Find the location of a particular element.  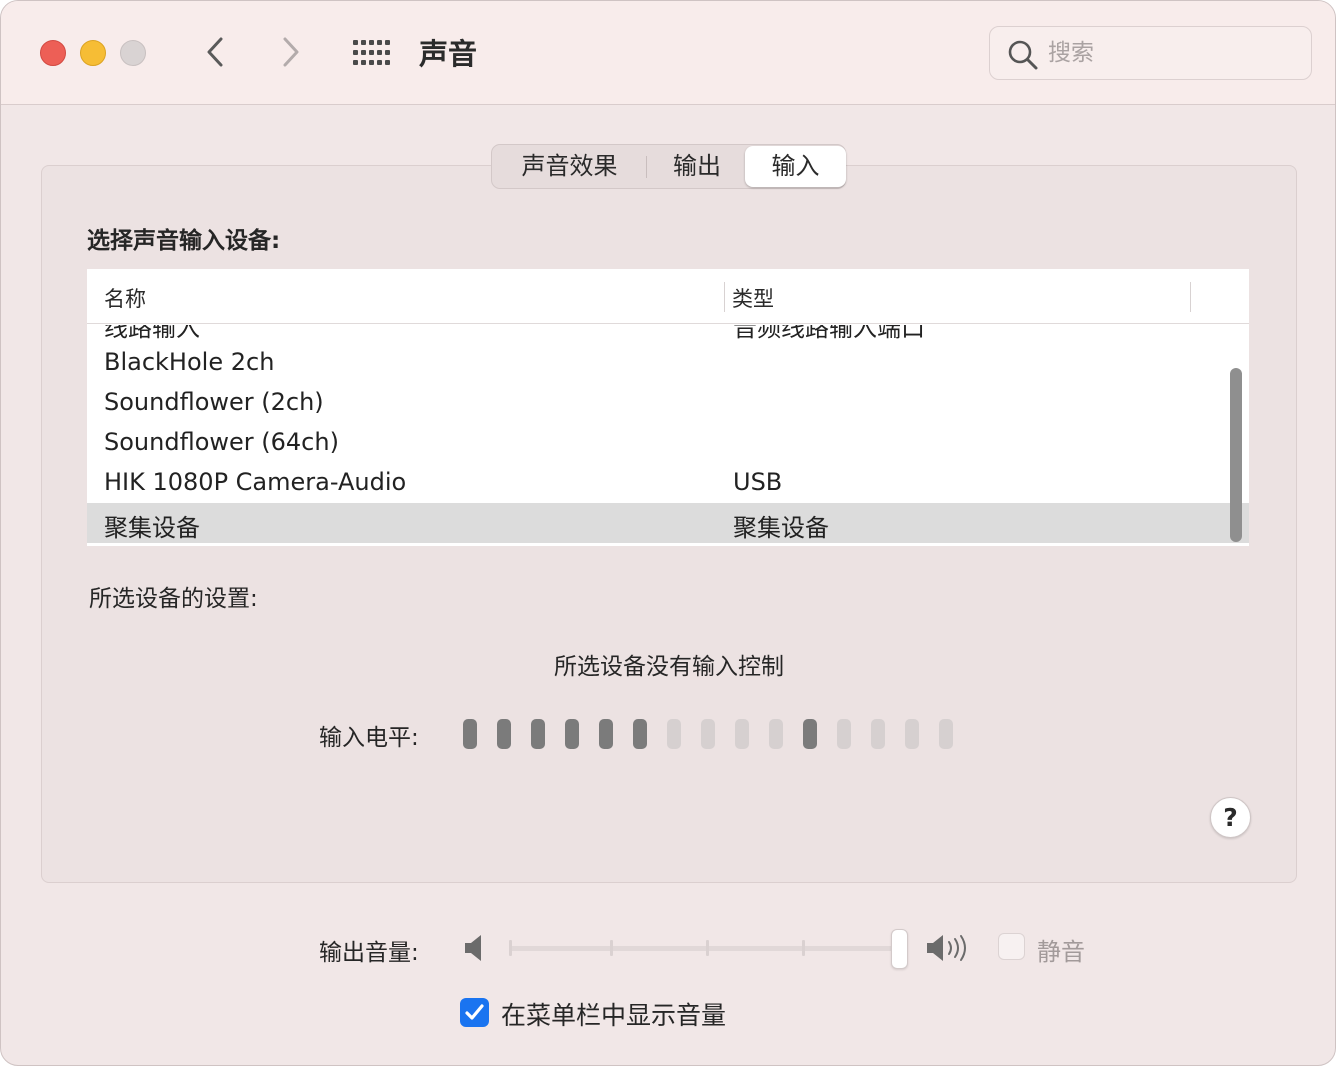

chevron-left-icon is located at coordinates (215, 52).